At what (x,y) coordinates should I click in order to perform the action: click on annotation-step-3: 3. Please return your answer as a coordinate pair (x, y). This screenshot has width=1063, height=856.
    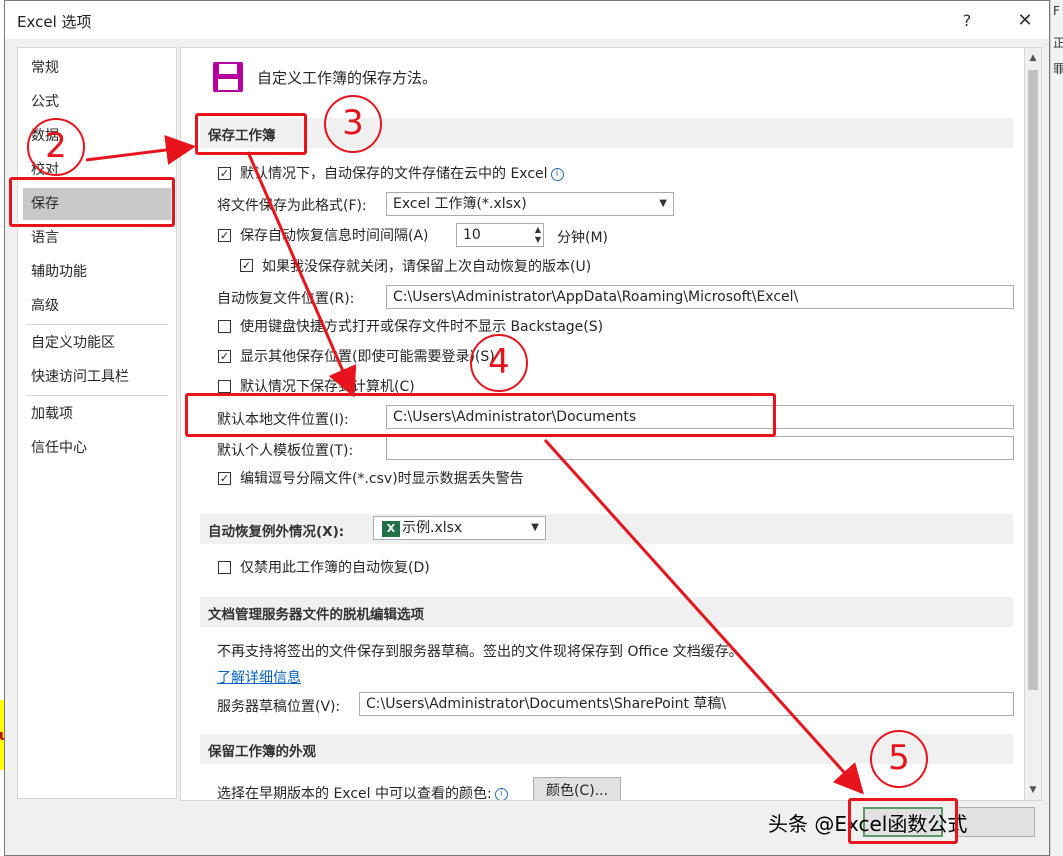
    Looking at the image, I should click on (353, 124).